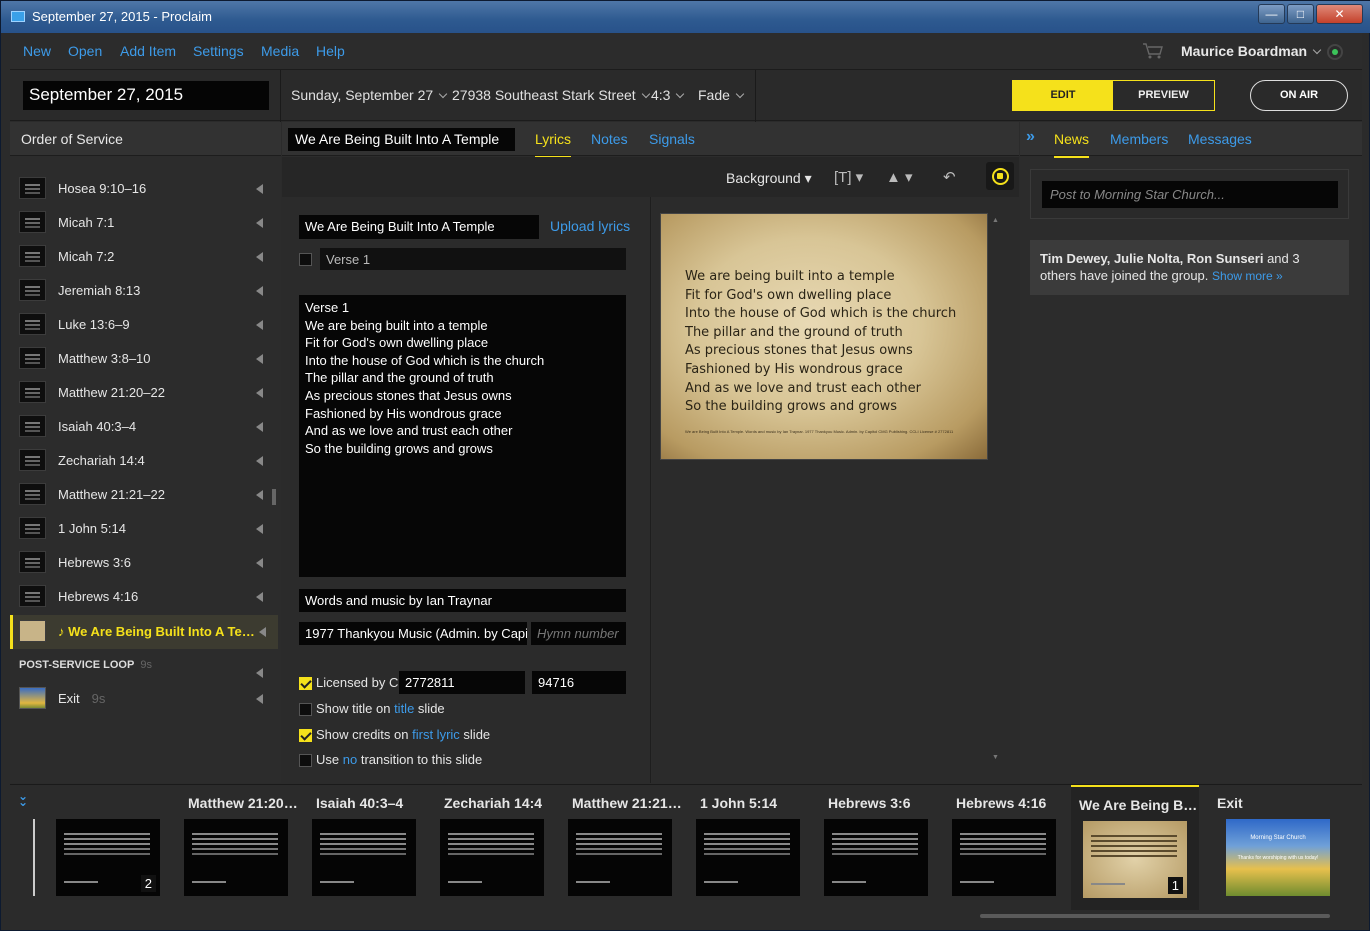 The image size is (1370, 931). I want to click on service-item: Jeremiah 8:13, so click(144, 291).